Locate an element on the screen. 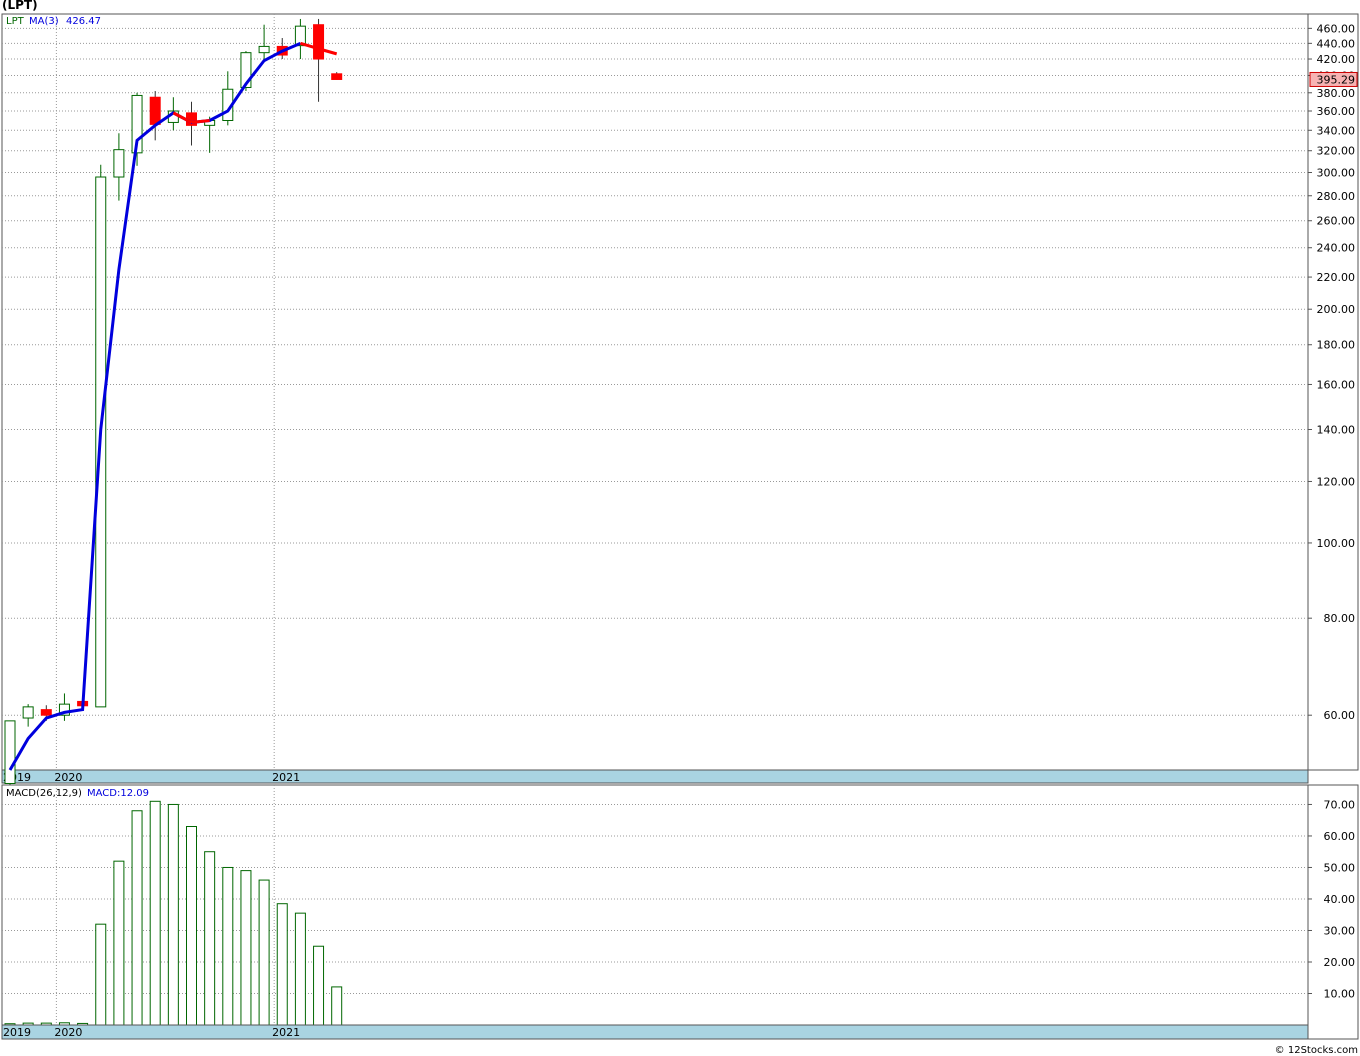 Image resolution: width=1360 pixels, height=1056 pixels. price-tick-label: 60.00 is located at coordinates (1340, 715).